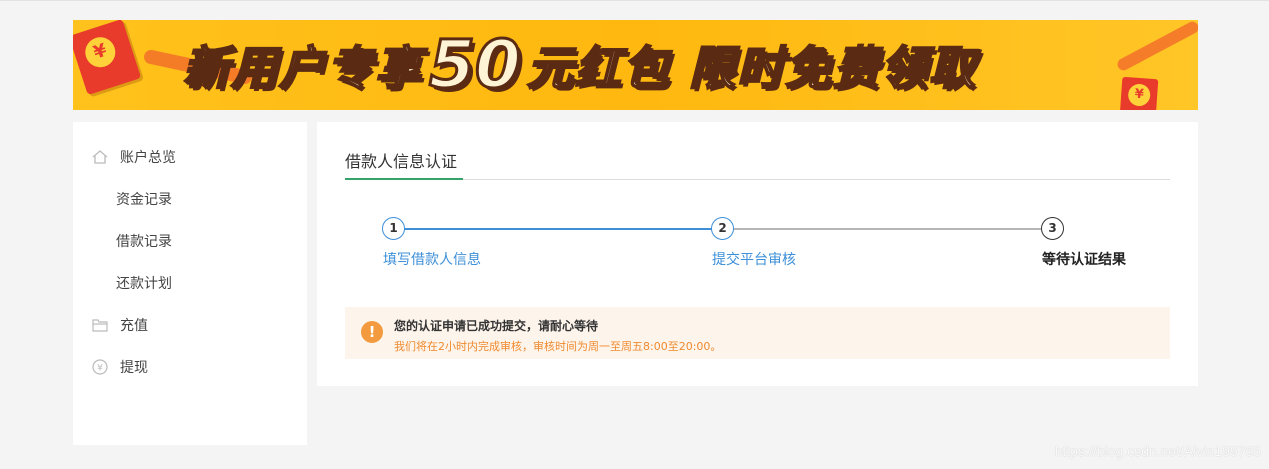  What do you see at coordinates (1084, 260) in the screenshot?
I see `step-3-label: 等待认证结果` at bounding box center [1084, 260].